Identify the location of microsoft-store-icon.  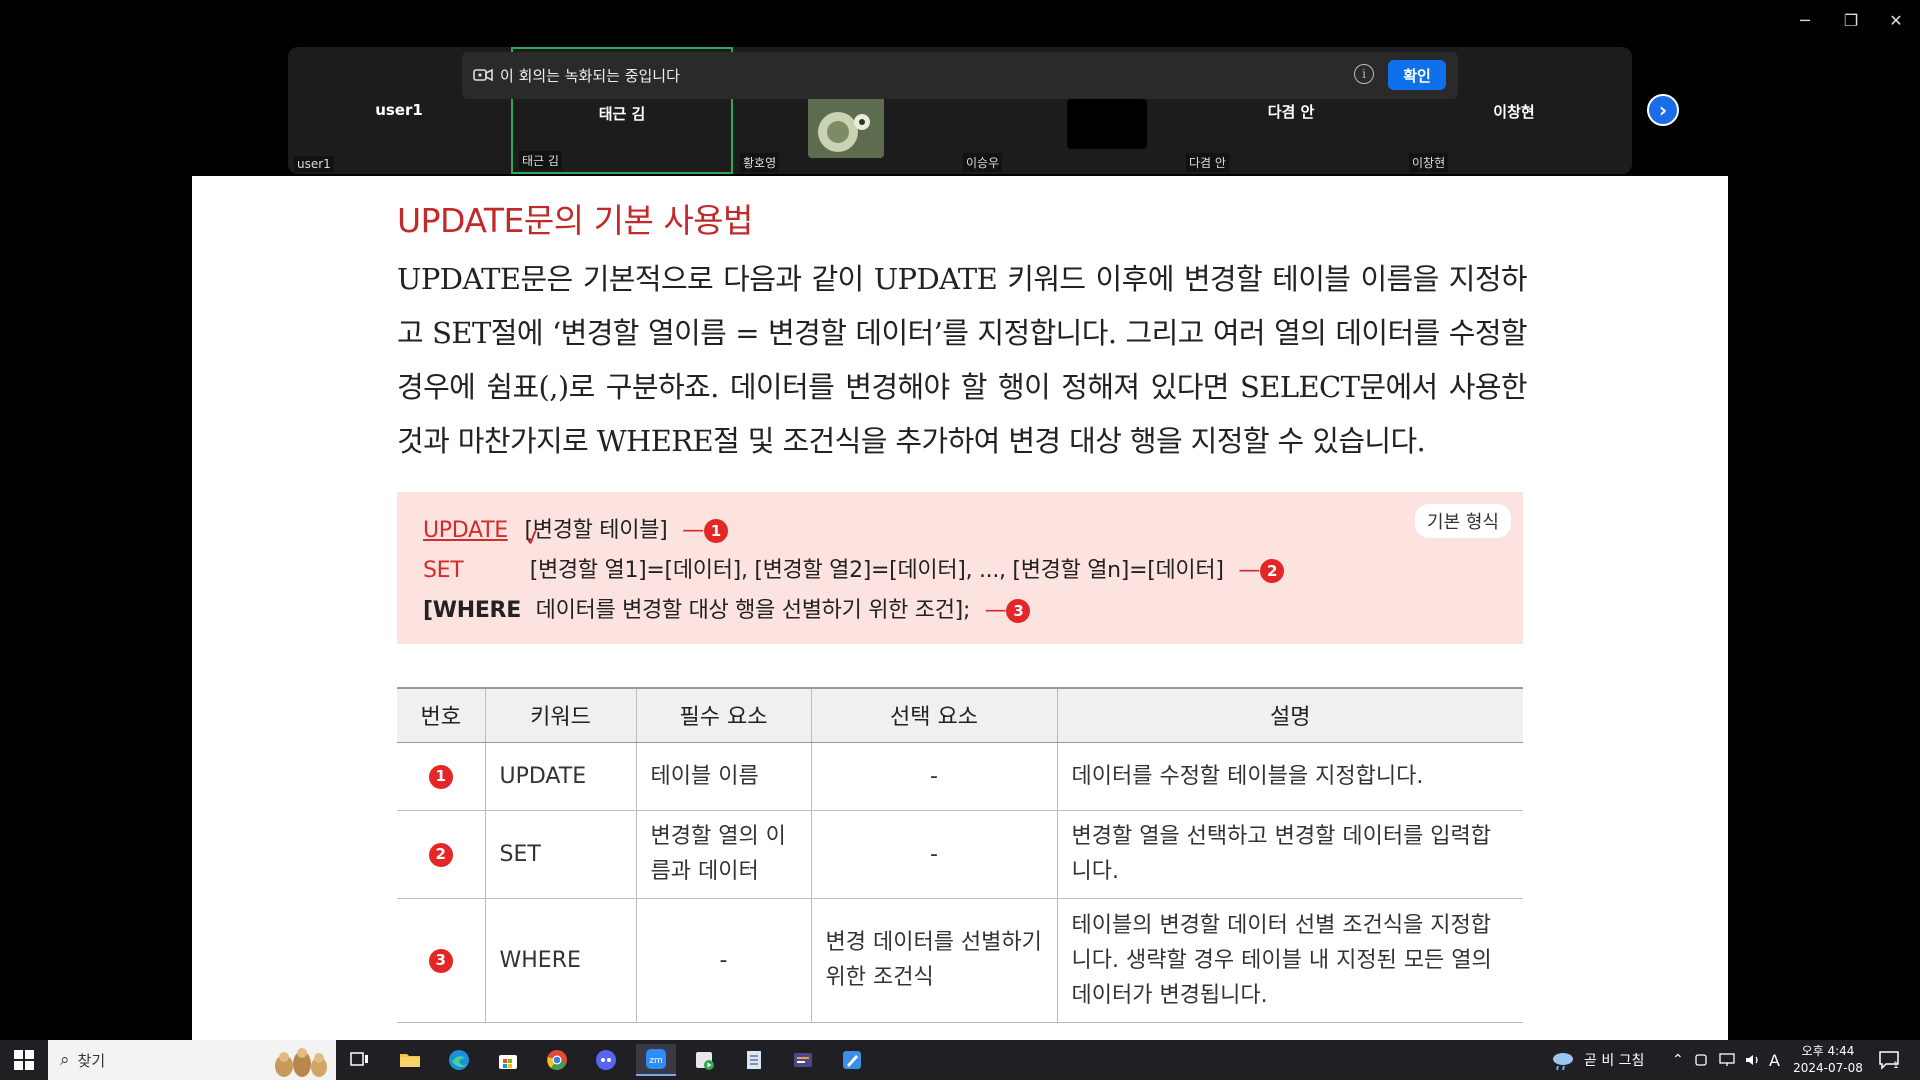
(508, 1060).